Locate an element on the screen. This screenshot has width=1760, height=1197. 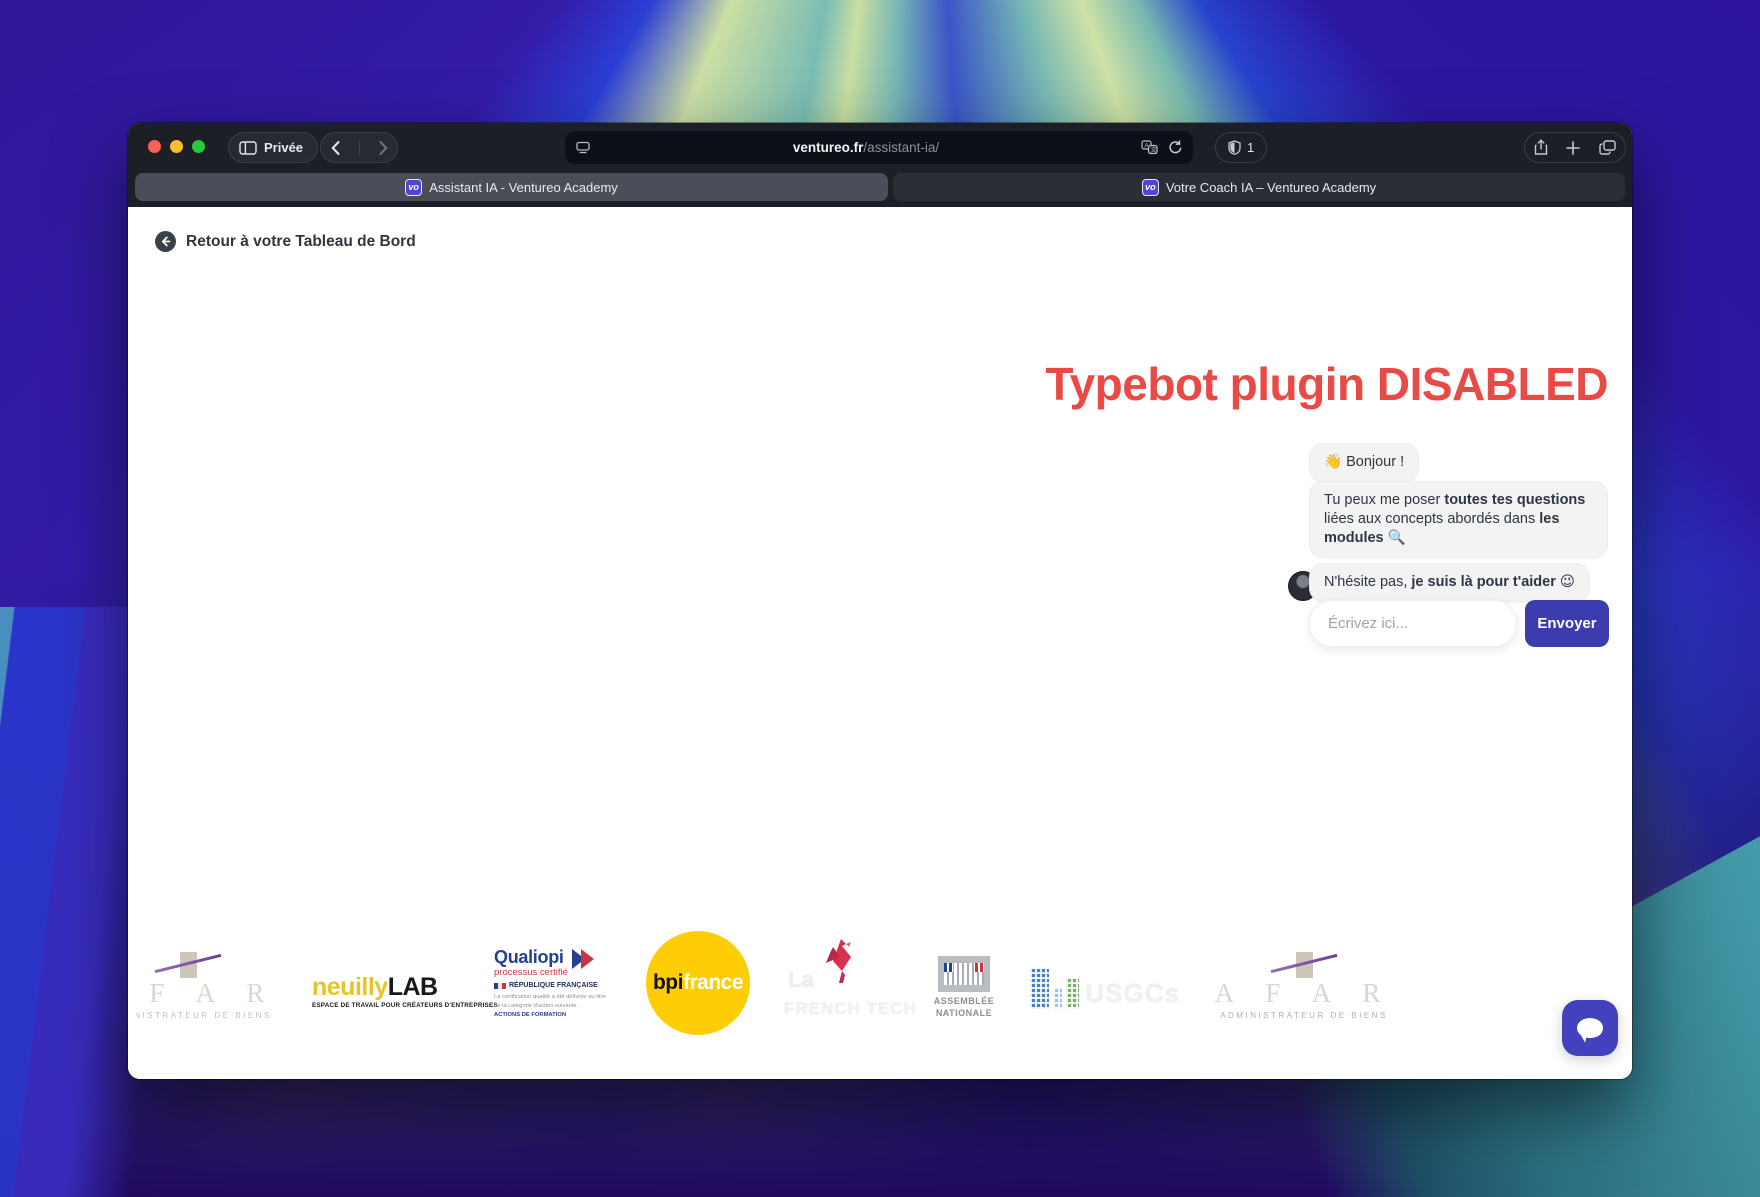
nav-buttons is located at coordinates (359, 147).